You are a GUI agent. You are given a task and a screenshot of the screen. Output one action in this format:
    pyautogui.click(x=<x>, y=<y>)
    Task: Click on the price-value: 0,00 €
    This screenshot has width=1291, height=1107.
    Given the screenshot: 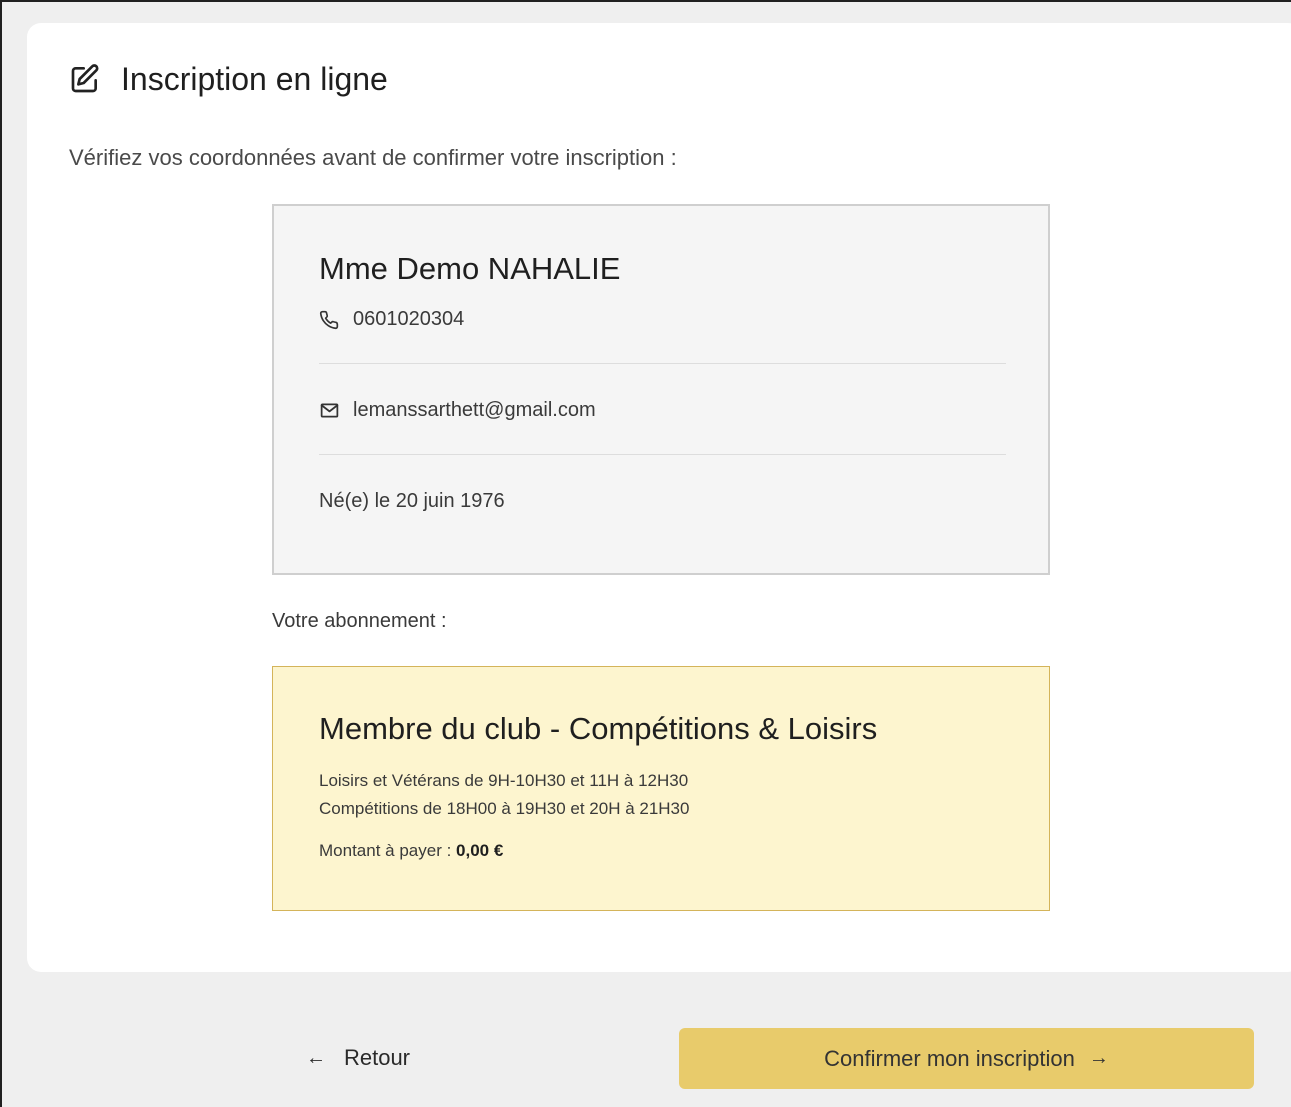 What is the action you would take?
    pyautogui.click(x=480, y=850)
    